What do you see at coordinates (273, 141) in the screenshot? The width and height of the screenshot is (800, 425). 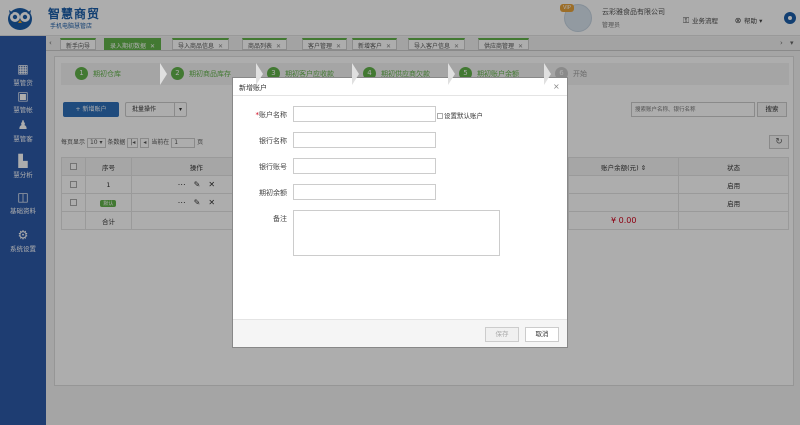 I see `bank-name-label: 银行名称` at bounding box center [273, 141].